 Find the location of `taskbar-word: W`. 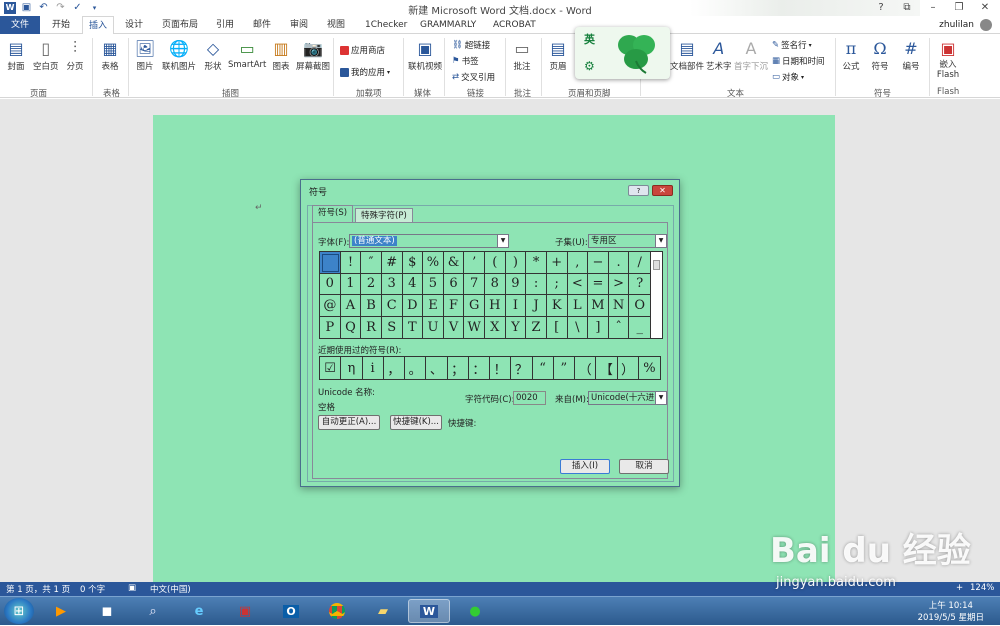

taskbar-word: W is located at coordinates (429, 611).